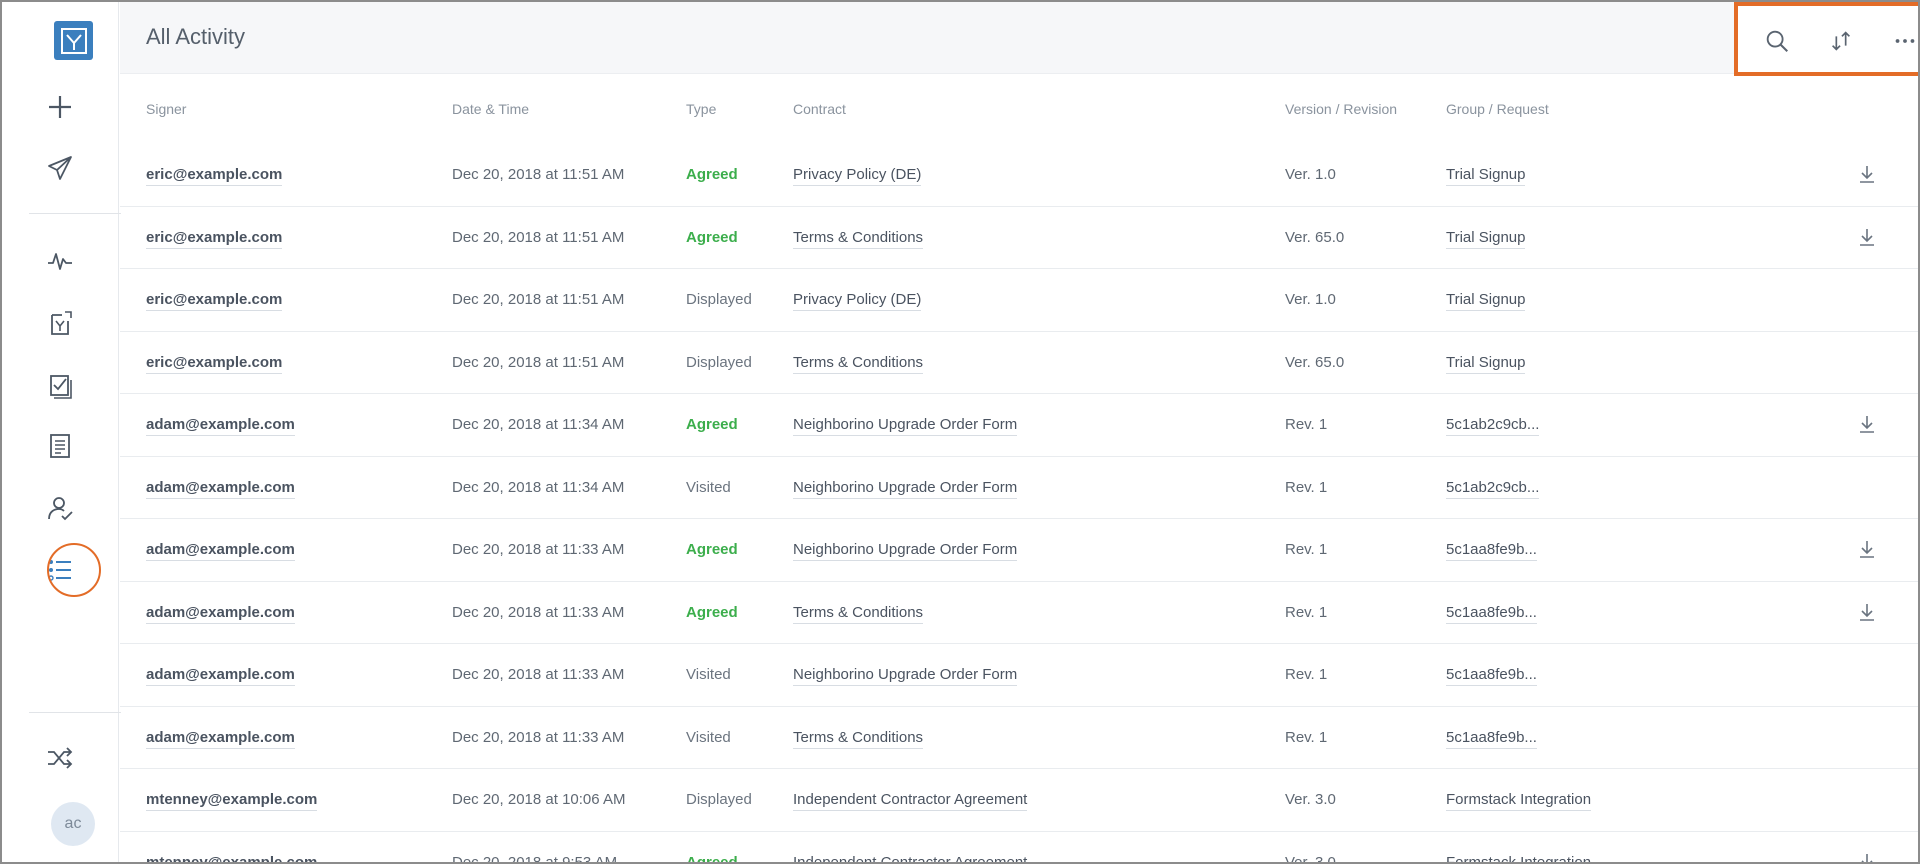 Image resolution: width=1920 pixels, height=864 pixels. I want to click on pulse-icon, so click(60, 261).